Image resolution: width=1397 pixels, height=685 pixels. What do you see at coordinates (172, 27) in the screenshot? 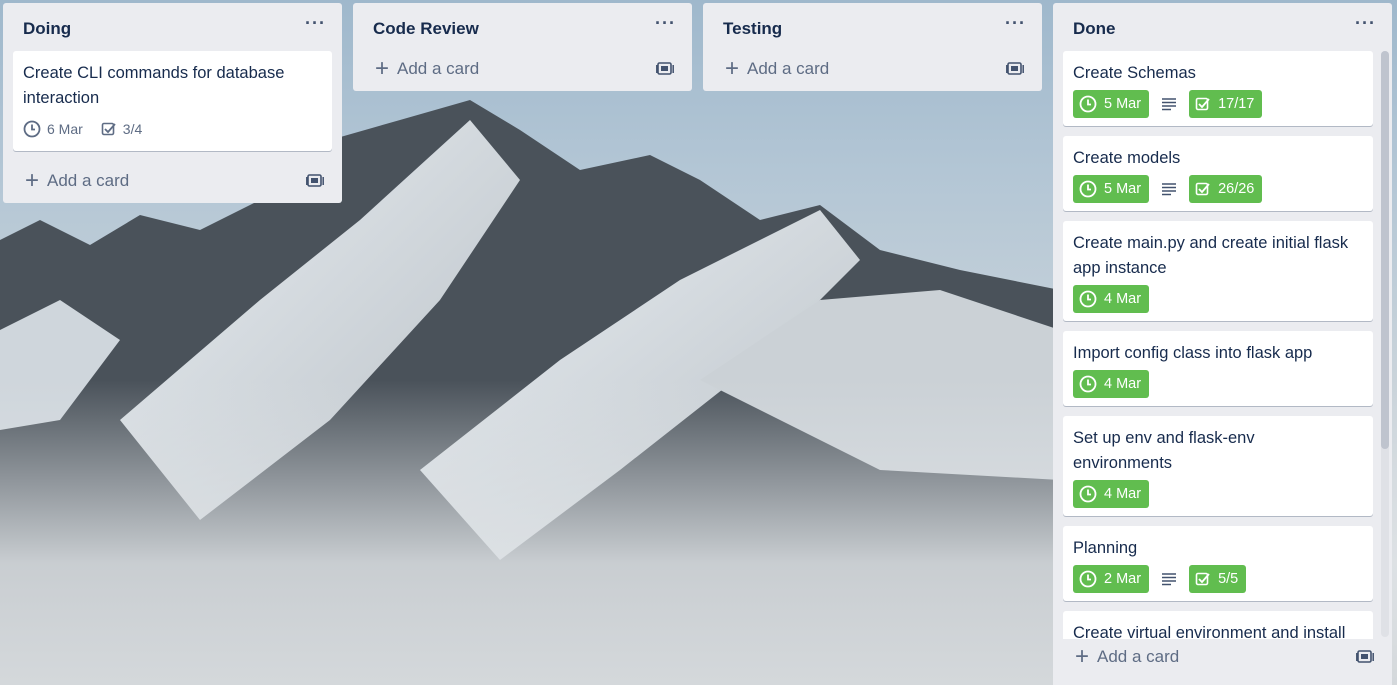
I see `list-header: Doing ···` at bounding box center [172, 27].